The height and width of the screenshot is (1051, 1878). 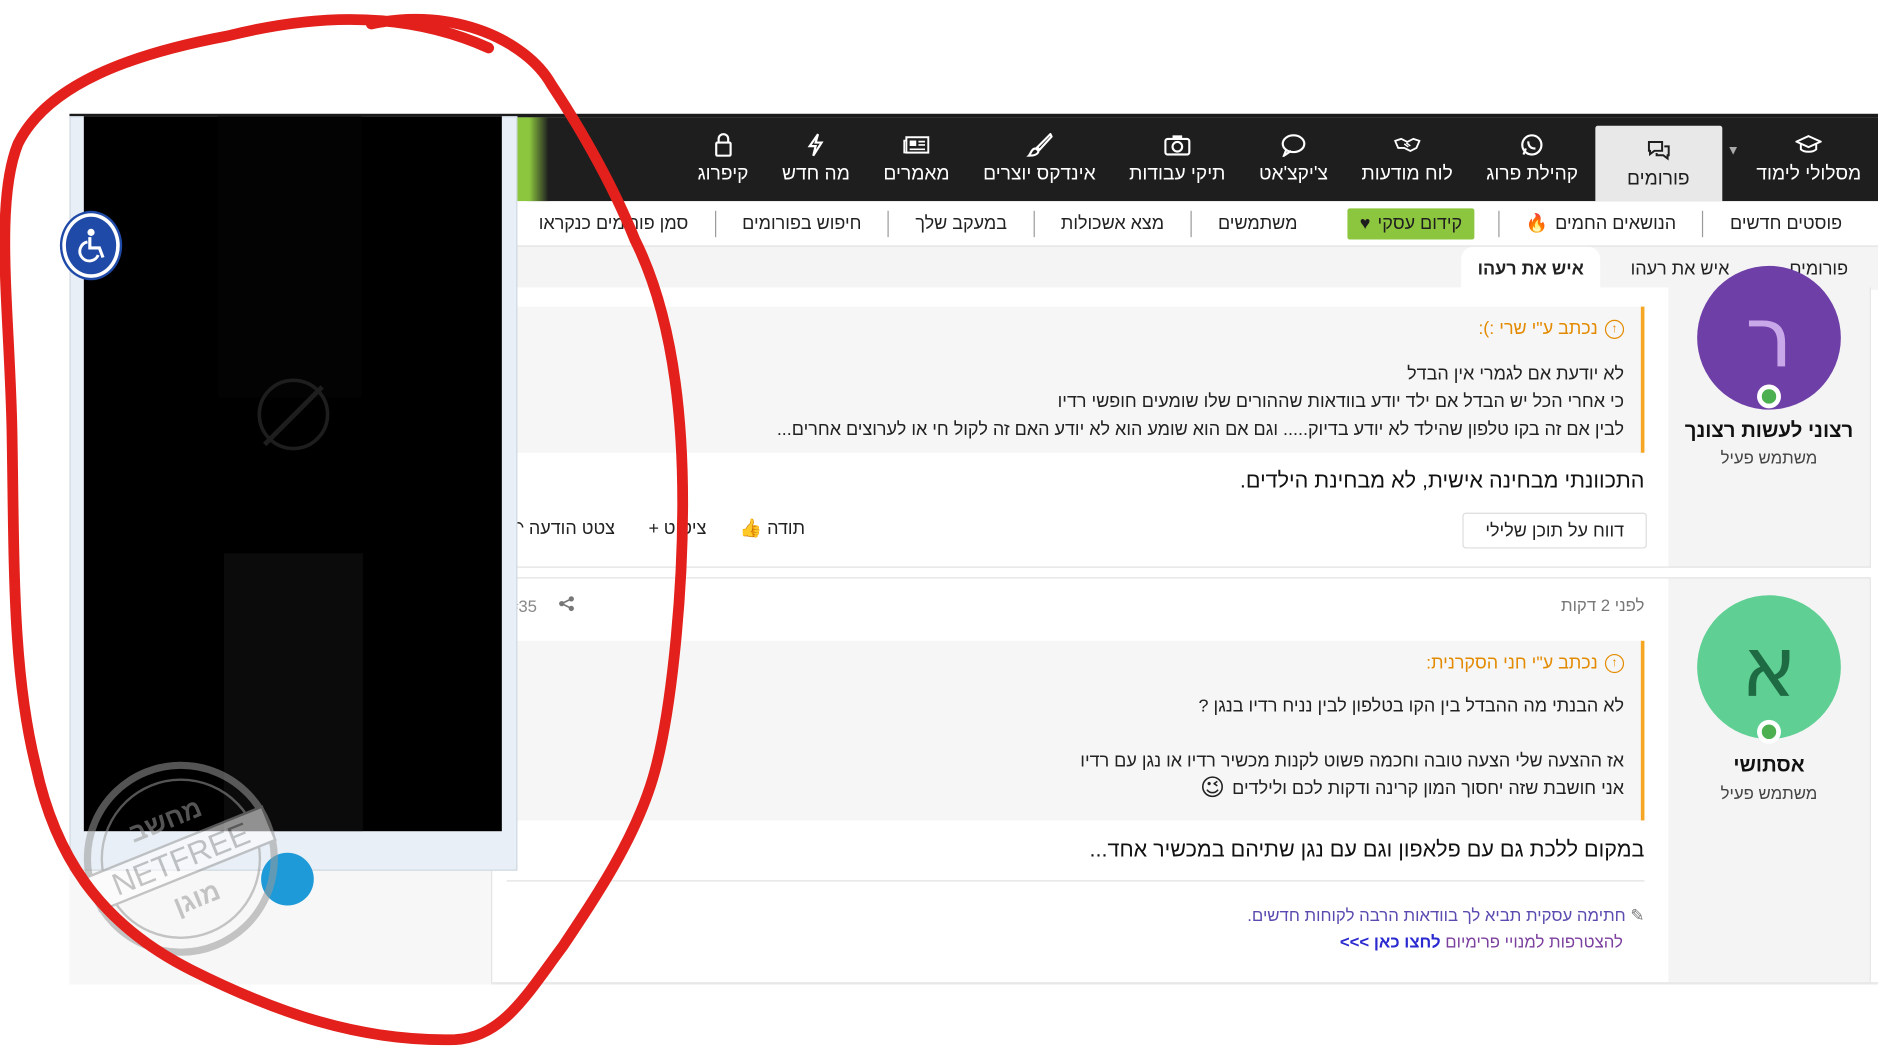 I want to click on camera-icon, so click(x=1177, y=145).